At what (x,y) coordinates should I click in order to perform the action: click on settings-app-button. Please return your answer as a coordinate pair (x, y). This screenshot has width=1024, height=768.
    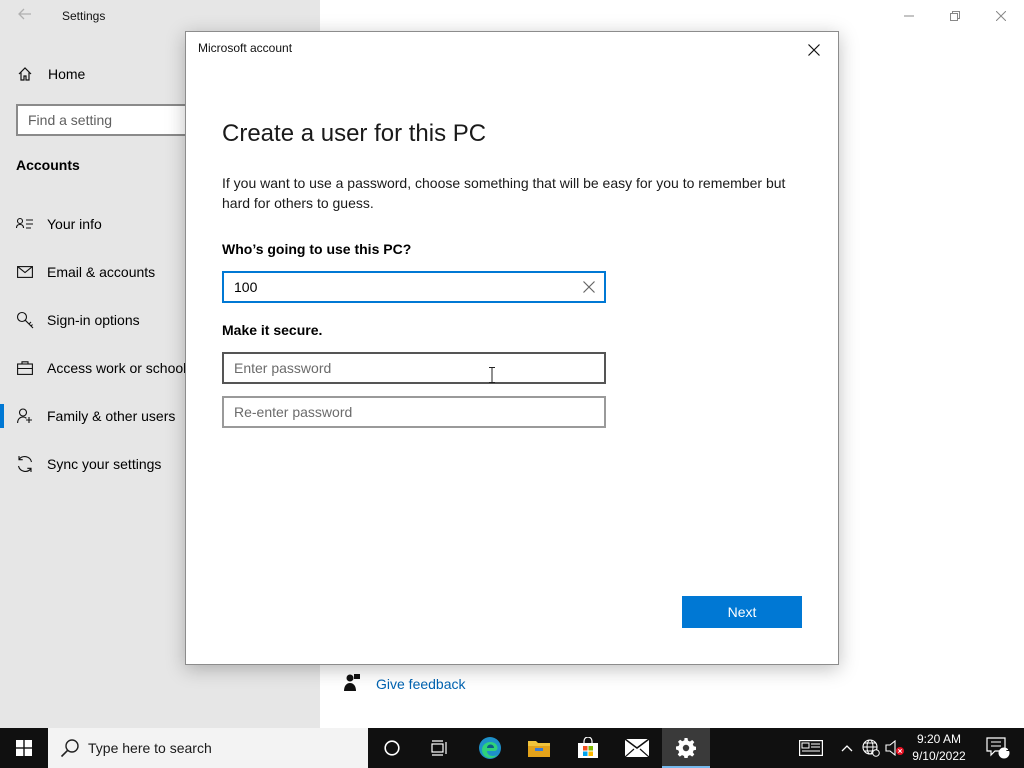
    Looking at the image, I should click on (686, 748).